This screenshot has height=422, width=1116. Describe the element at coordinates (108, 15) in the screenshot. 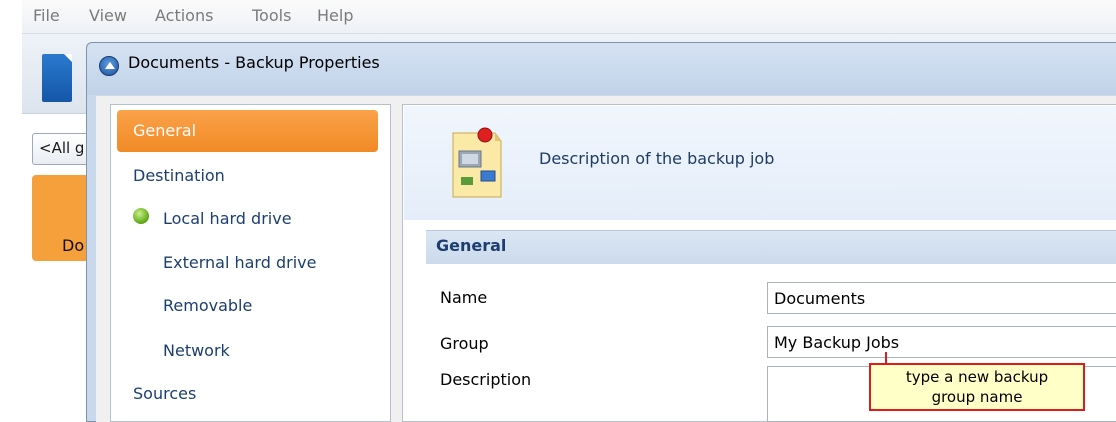

I see `menu-view: View` at that location.